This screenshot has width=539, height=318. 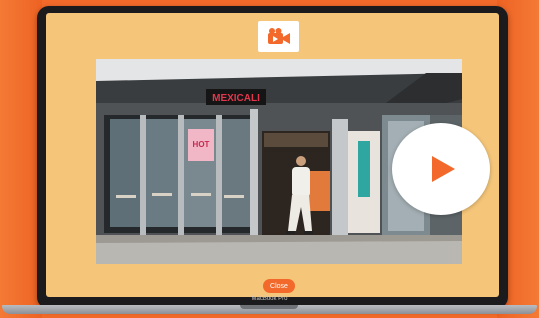 What do you see at coordinates (269, 299) in the screenshot?
I see `laptop-model-label: MacBook Pro` at bounding box center [269, 299].